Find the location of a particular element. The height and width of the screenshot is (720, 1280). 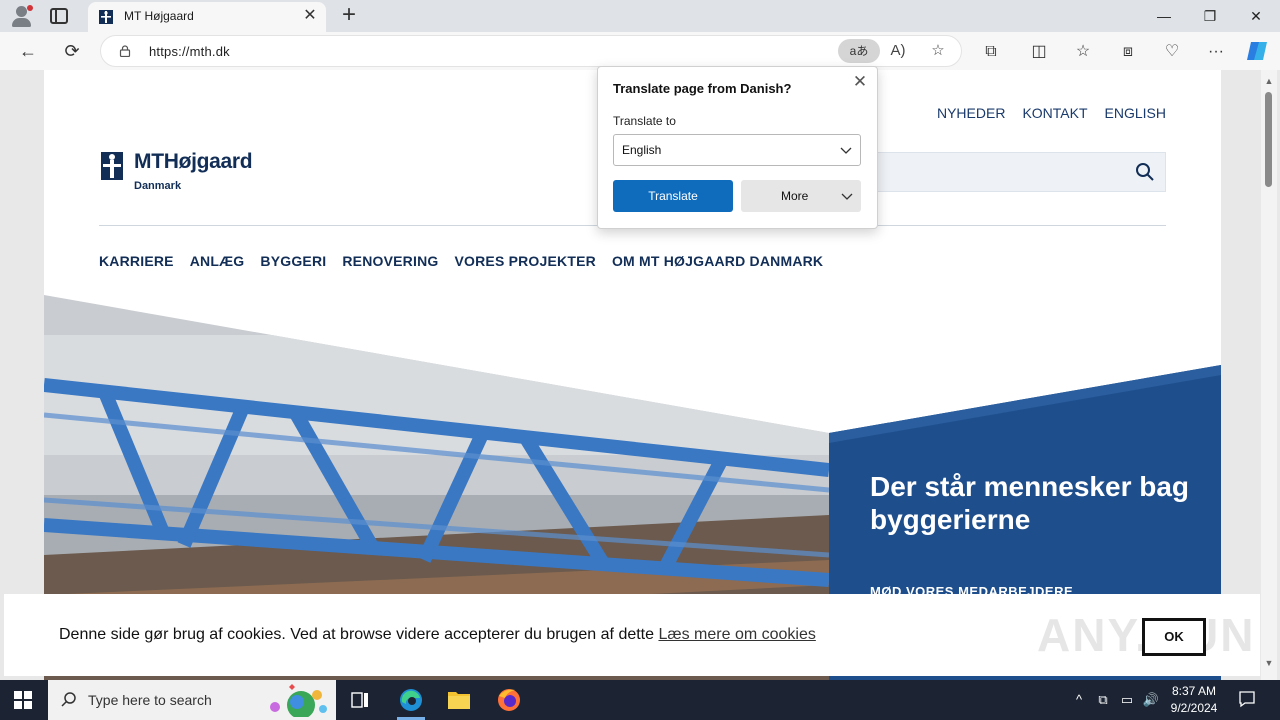

restore-button: ❐ is located at coordinates (1210, 16).